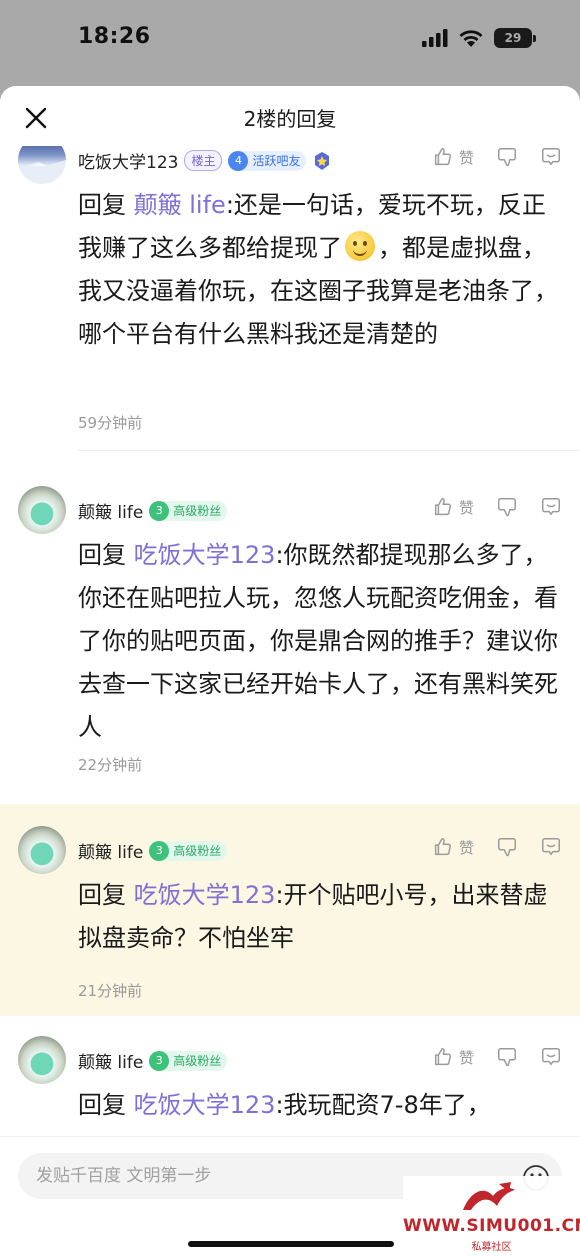 This screenshot has height=1257, width=580. What do you see at coordinates (114, 36) in the screenshot?
I see `status-time: 18:26` at bounding box center [114, 36].